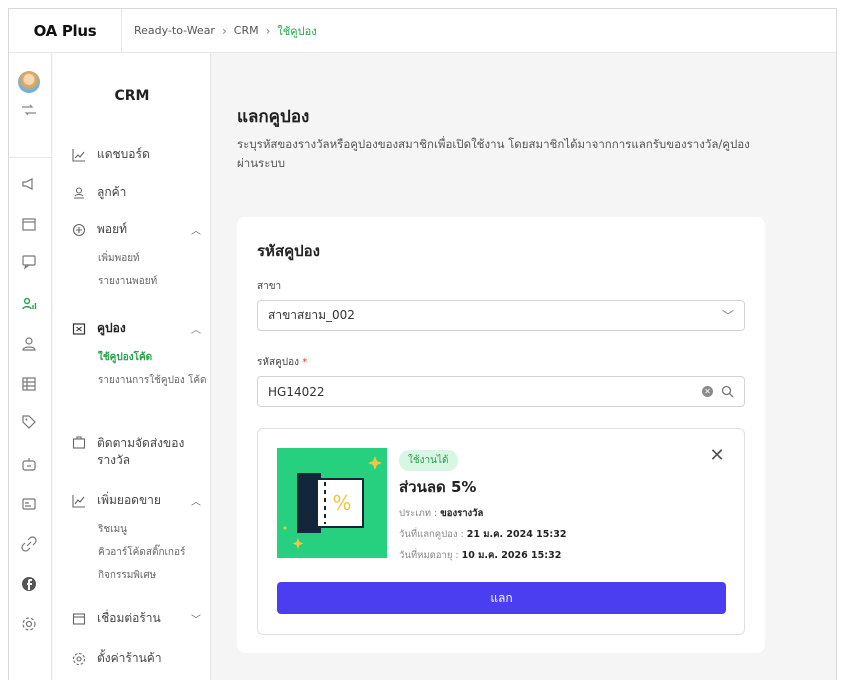 This screenshot has width=845, height=680. Describe the element at coordinates (153, 259) in the screenshot. I see `submenu-add-points: เพิ่มพอยท์` at that location.